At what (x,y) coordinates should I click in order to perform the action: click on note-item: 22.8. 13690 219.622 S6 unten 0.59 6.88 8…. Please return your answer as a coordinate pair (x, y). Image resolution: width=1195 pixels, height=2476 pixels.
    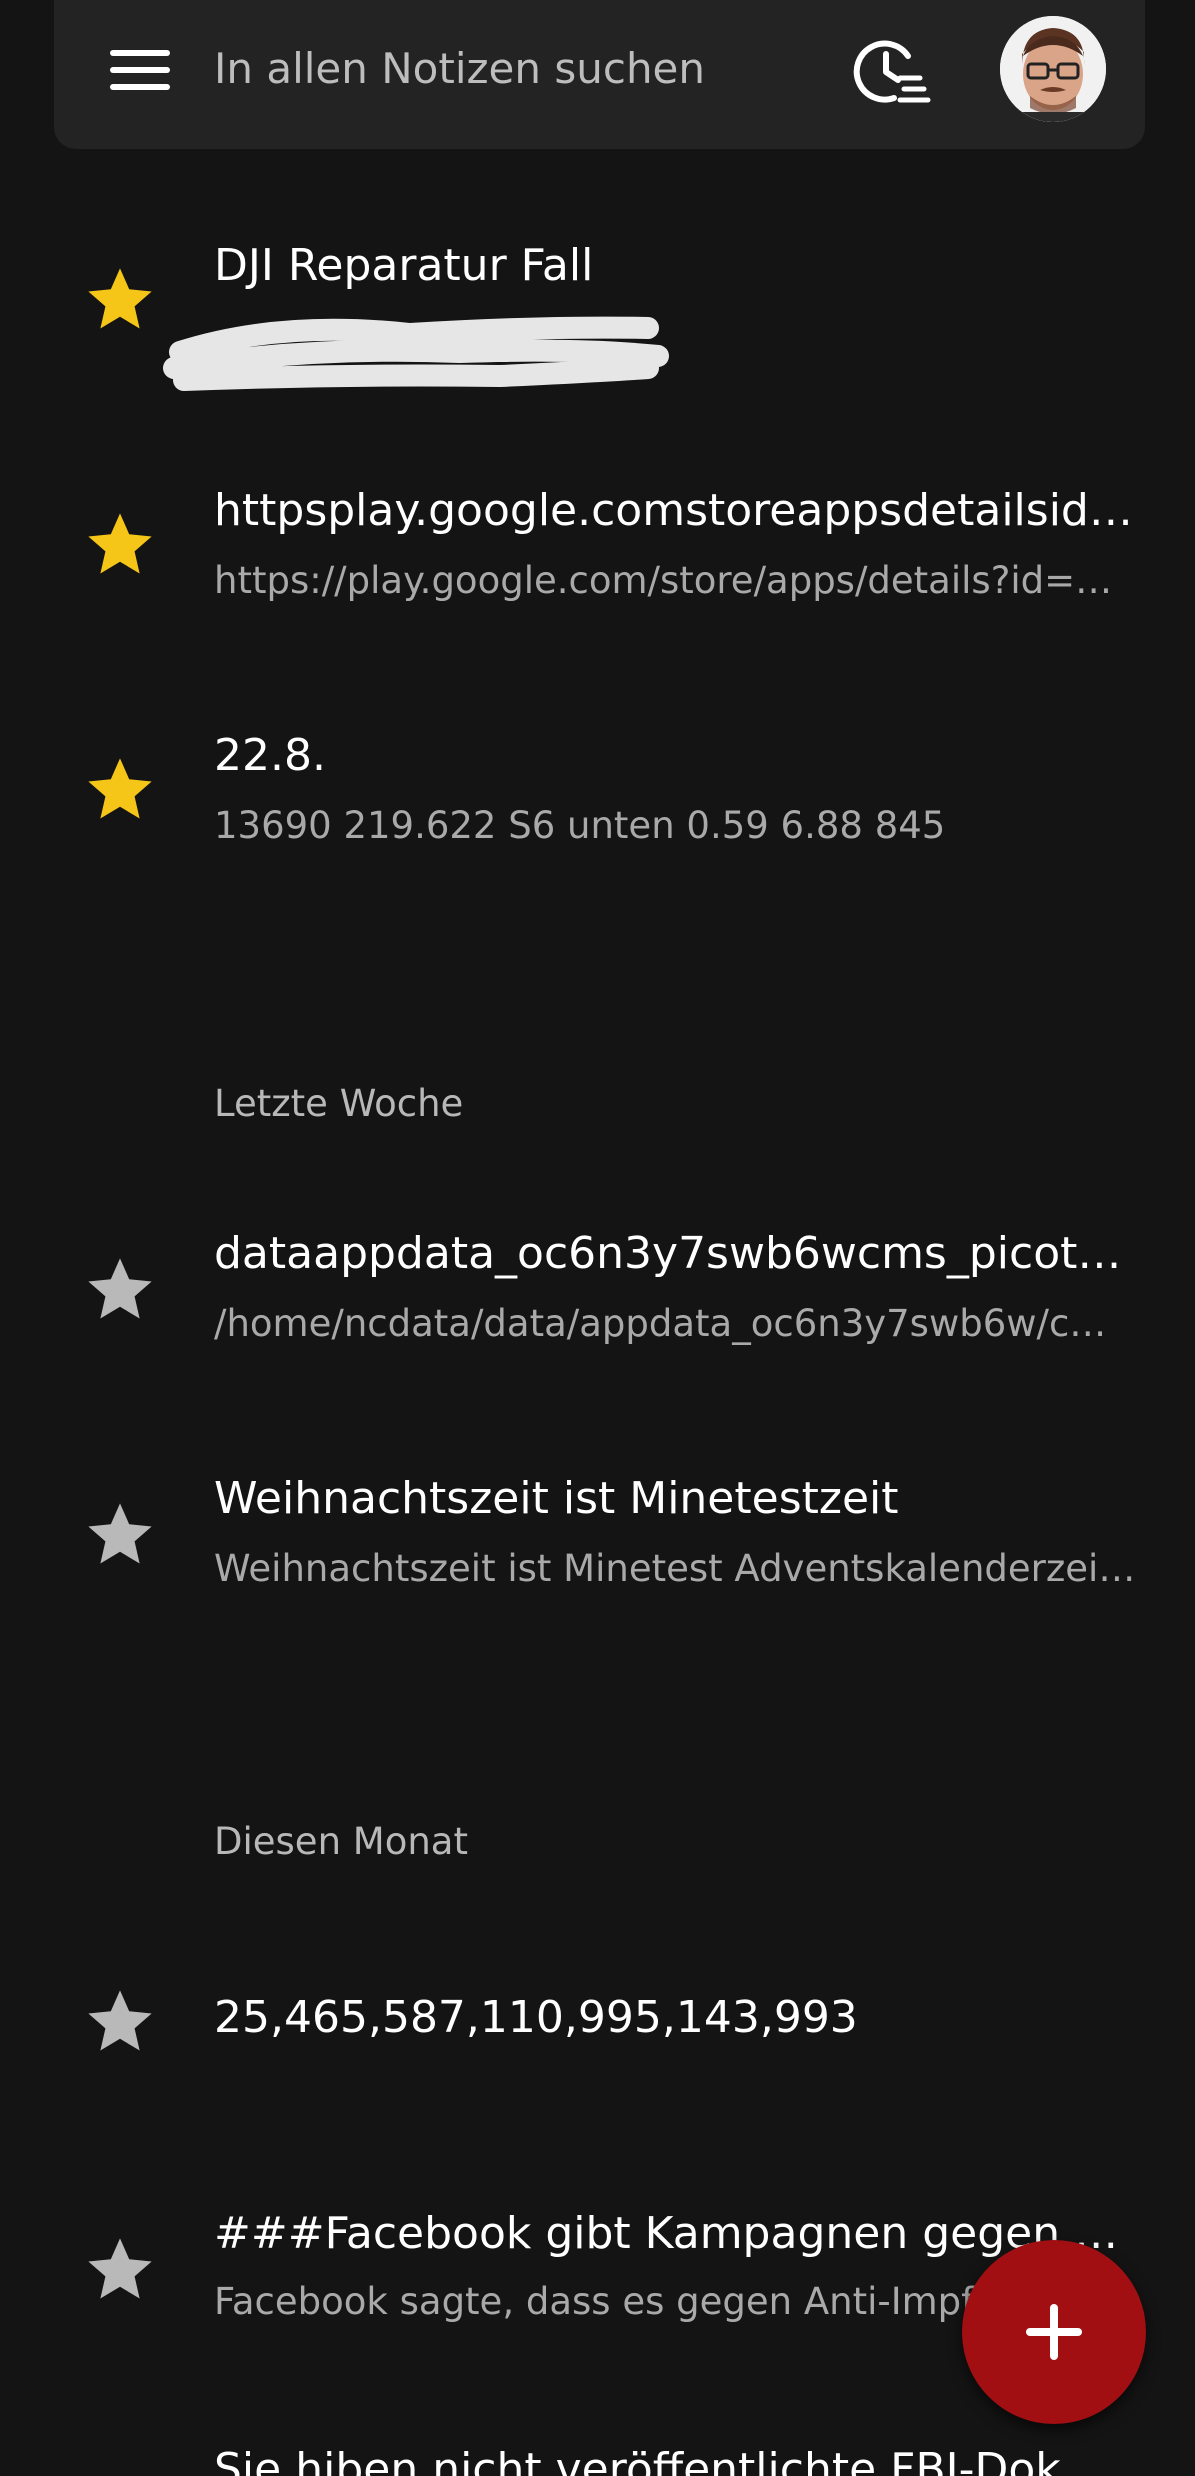
    Looking at the image, I should click on (597, 790).